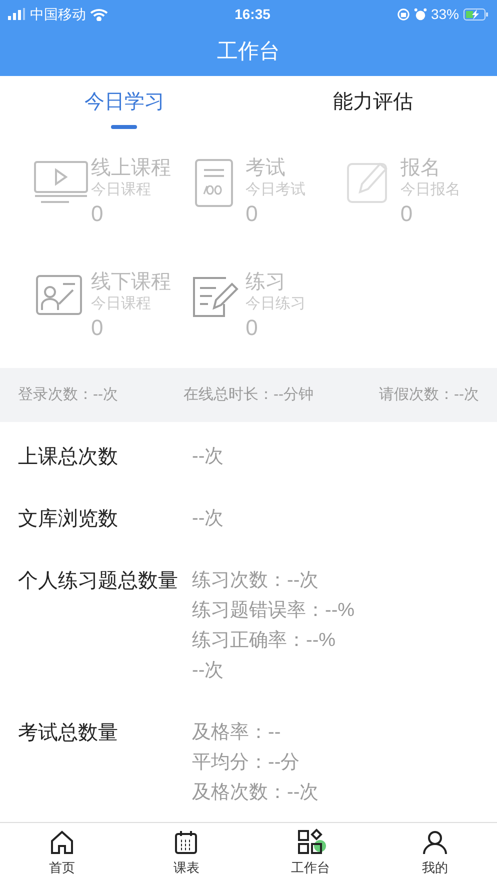 This screenshot has height=883, width=497. Describe the element at coordinates (420, 14) in the screenshot. I see `alarm-icon` at that location.